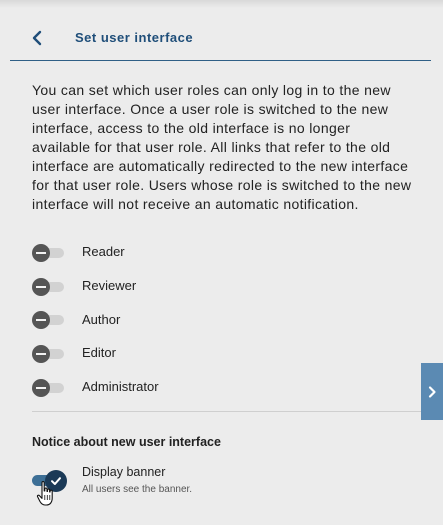 This screenshot has width=443, height=525. I want to click on role-row-editor: Editor, so click(222, 354).